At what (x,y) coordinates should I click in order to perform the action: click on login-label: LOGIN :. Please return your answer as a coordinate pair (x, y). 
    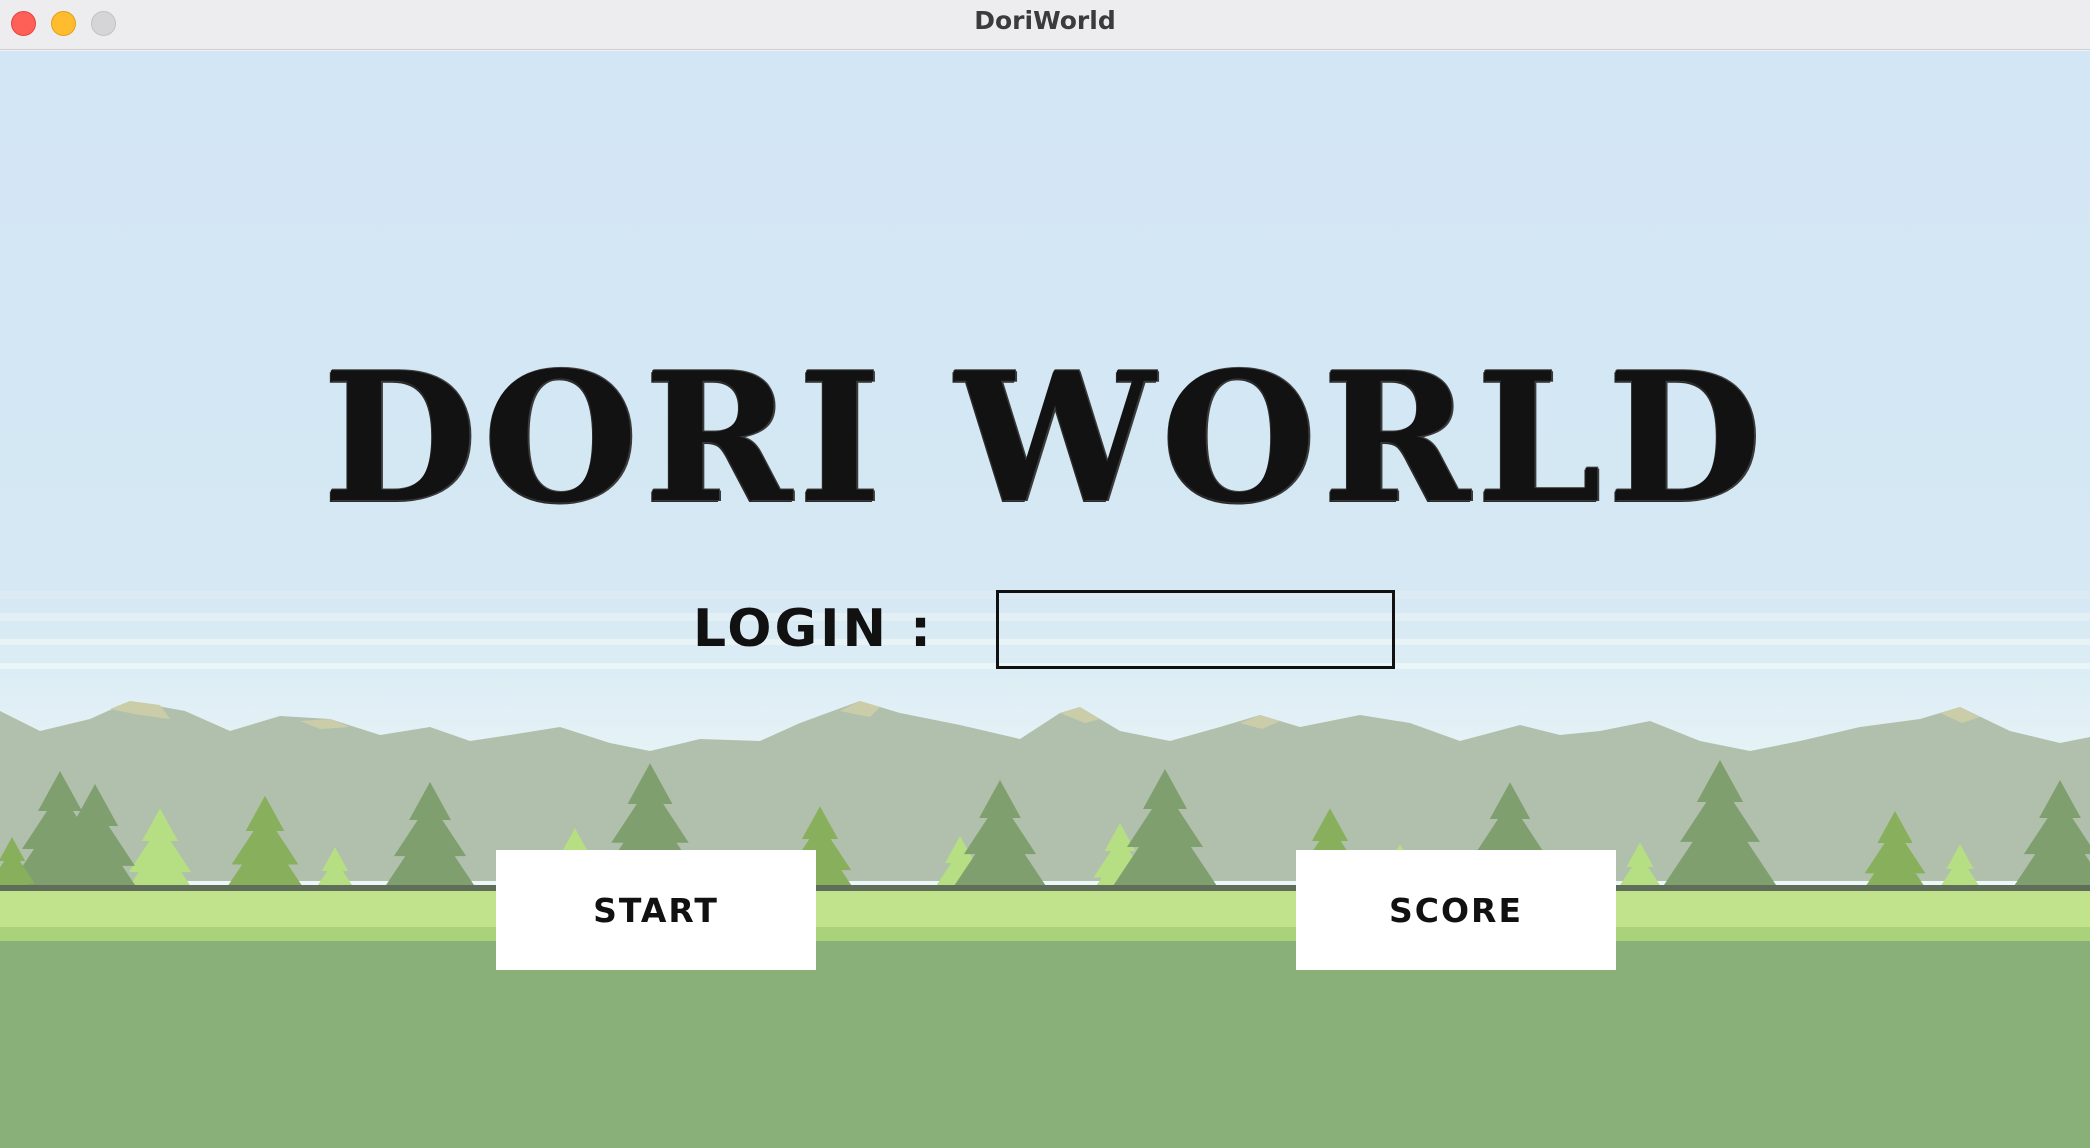
    Looking at the image, I should click on (813, 629).